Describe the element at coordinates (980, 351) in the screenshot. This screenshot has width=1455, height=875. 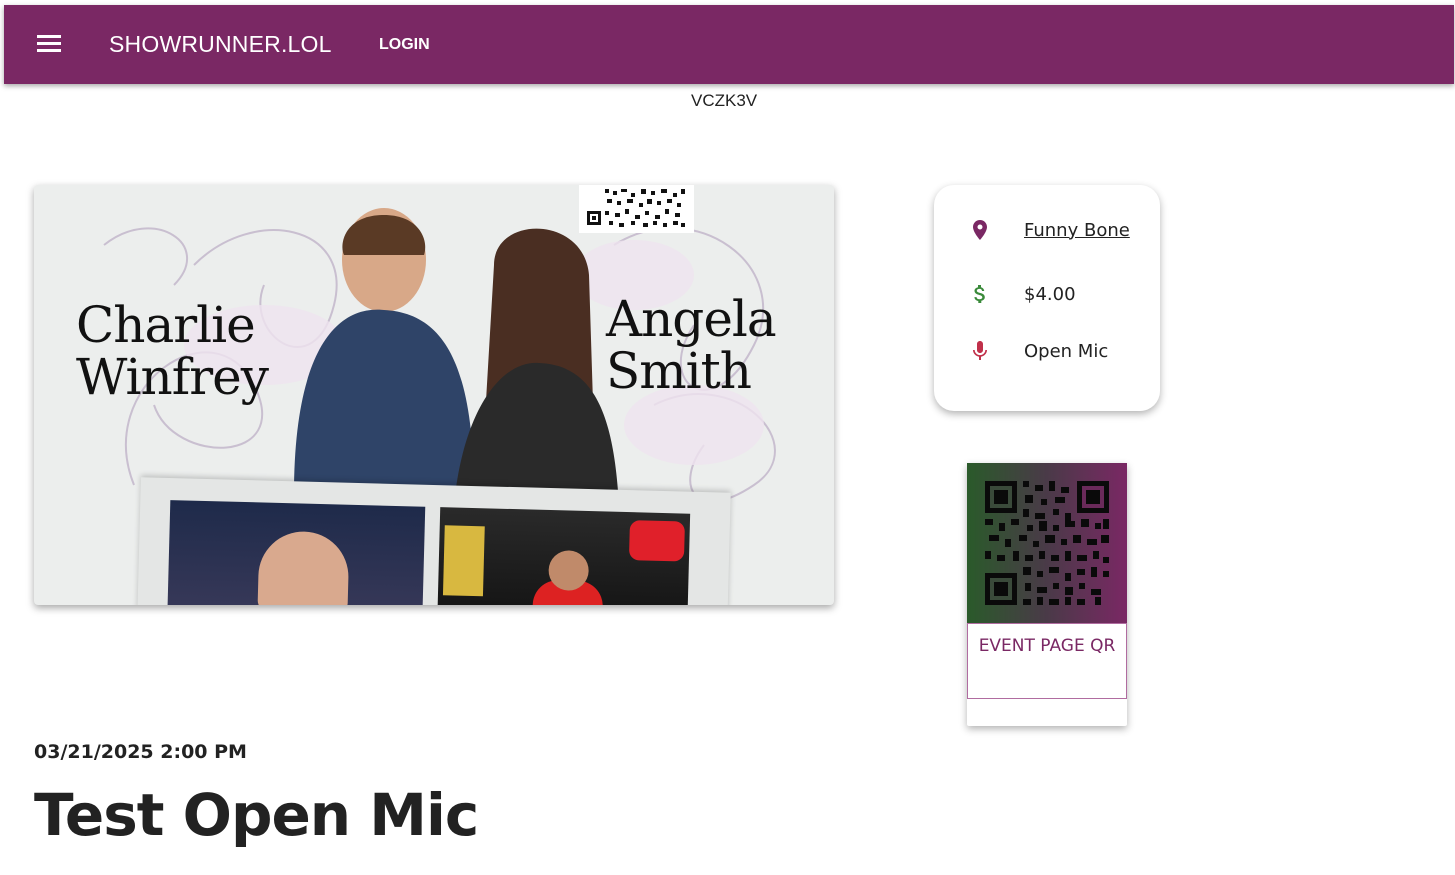
I see `microphone-icon` at that location.